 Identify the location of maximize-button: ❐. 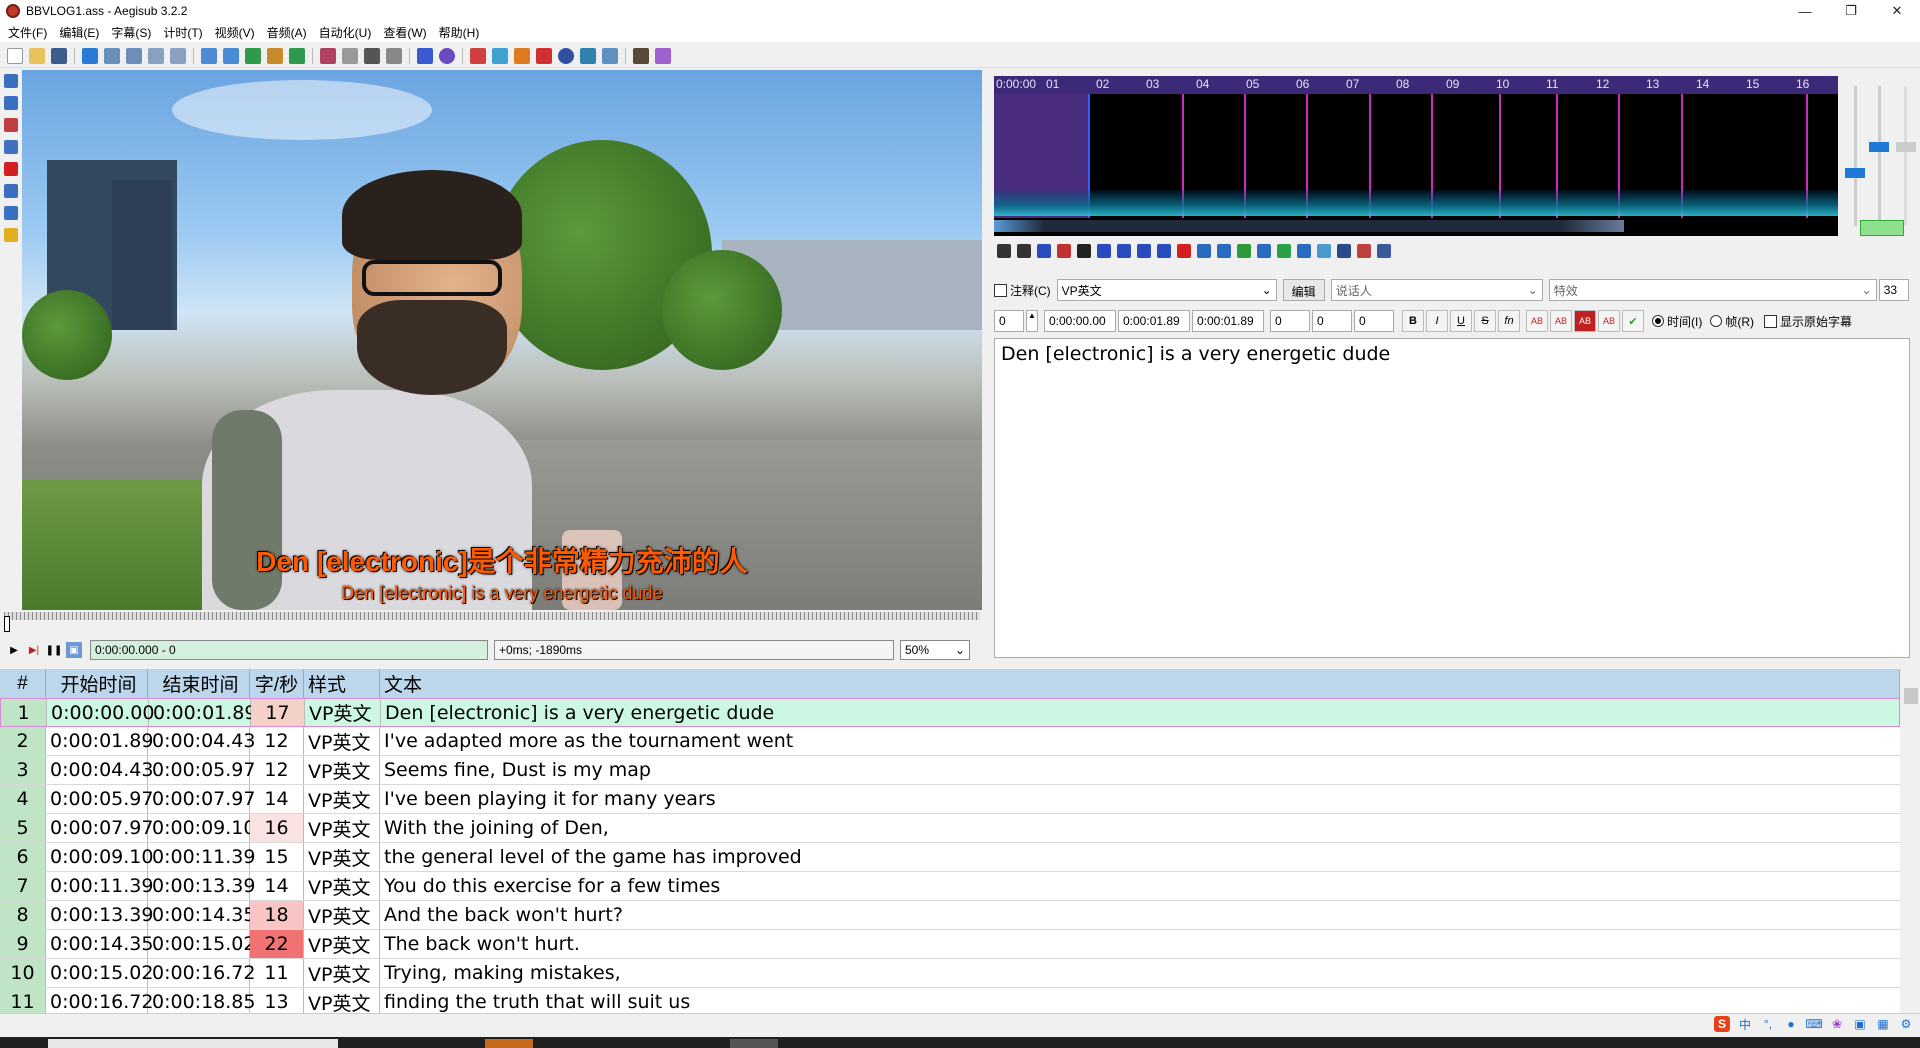
(1851, 11).